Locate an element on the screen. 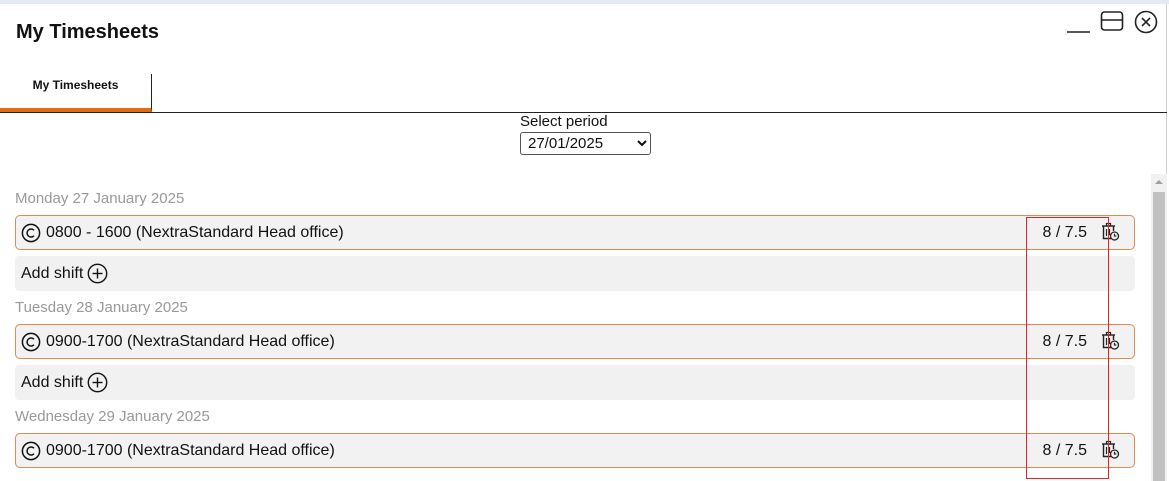  window-controls is located at coordinates (1112, 22).